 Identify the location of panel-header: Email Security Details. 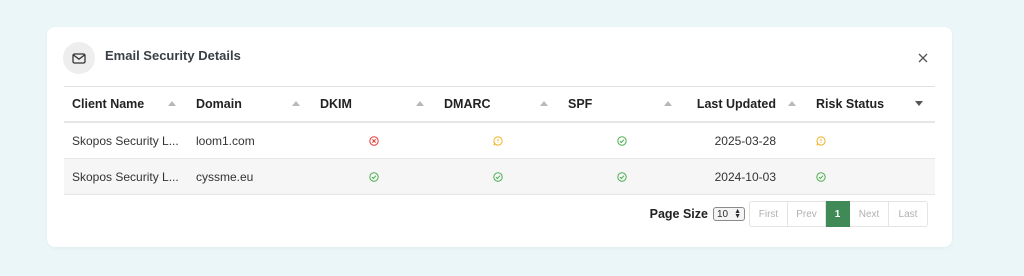
(152, 58).